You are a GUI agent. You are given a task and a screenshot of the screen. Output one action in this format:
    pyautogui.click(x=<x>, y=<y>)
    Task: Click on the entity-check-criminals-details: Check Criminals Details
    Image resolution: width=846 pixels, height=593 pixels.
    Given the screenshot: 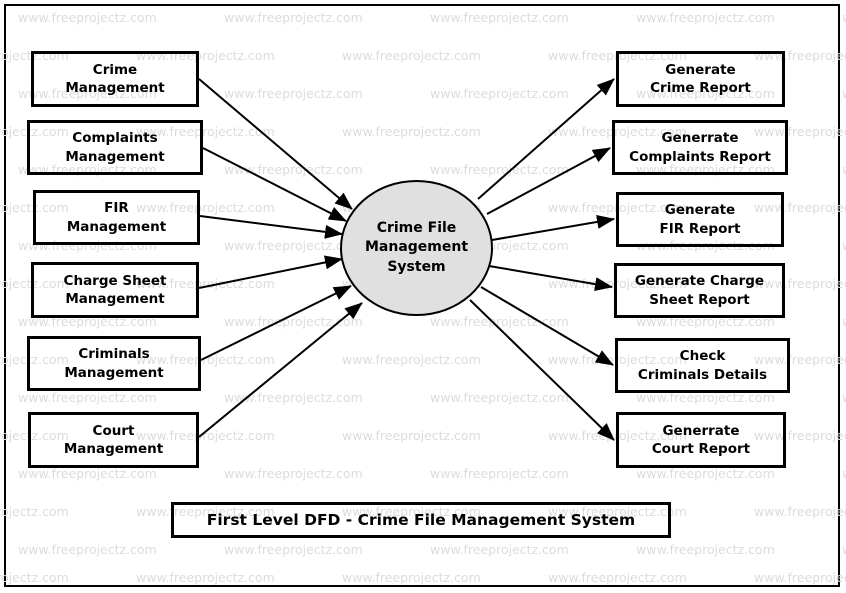 What is the action you would take?
    pyautogui.click(x=702, y=365)
    